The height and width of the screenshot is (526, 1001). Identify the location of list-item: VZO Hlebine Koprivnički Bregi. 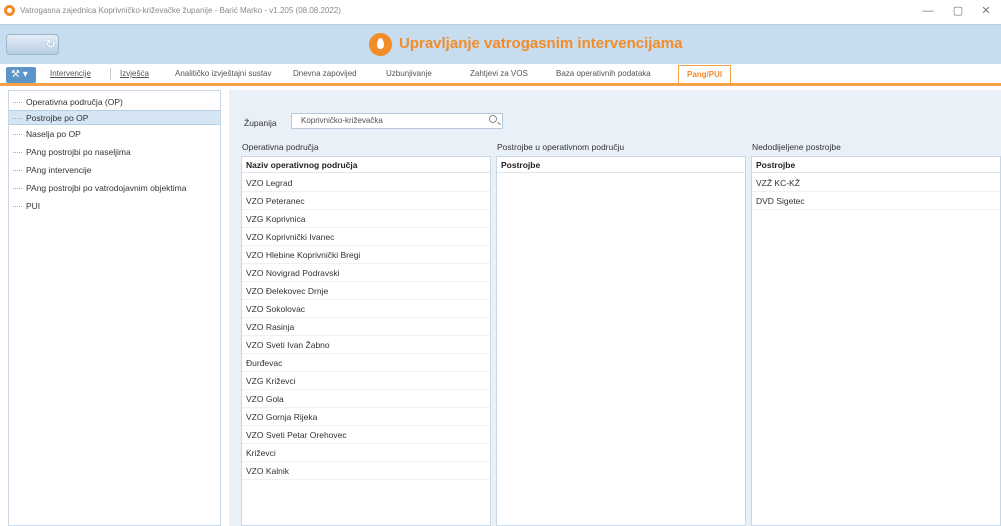
(366, 255).